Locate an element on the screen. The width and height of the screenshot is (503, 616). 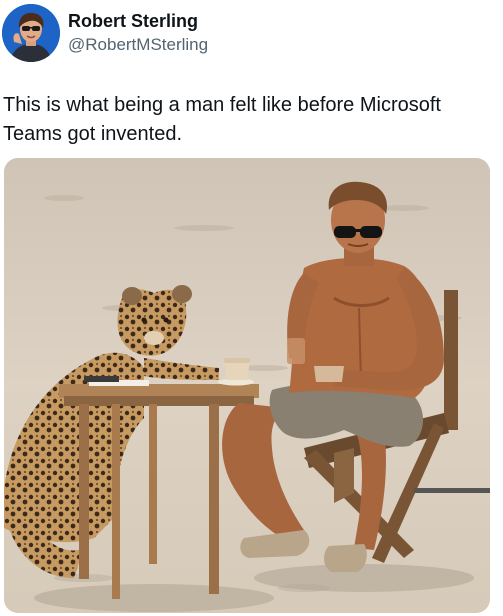
cartoon-avatar-icon is located at coordinates (31, 33).